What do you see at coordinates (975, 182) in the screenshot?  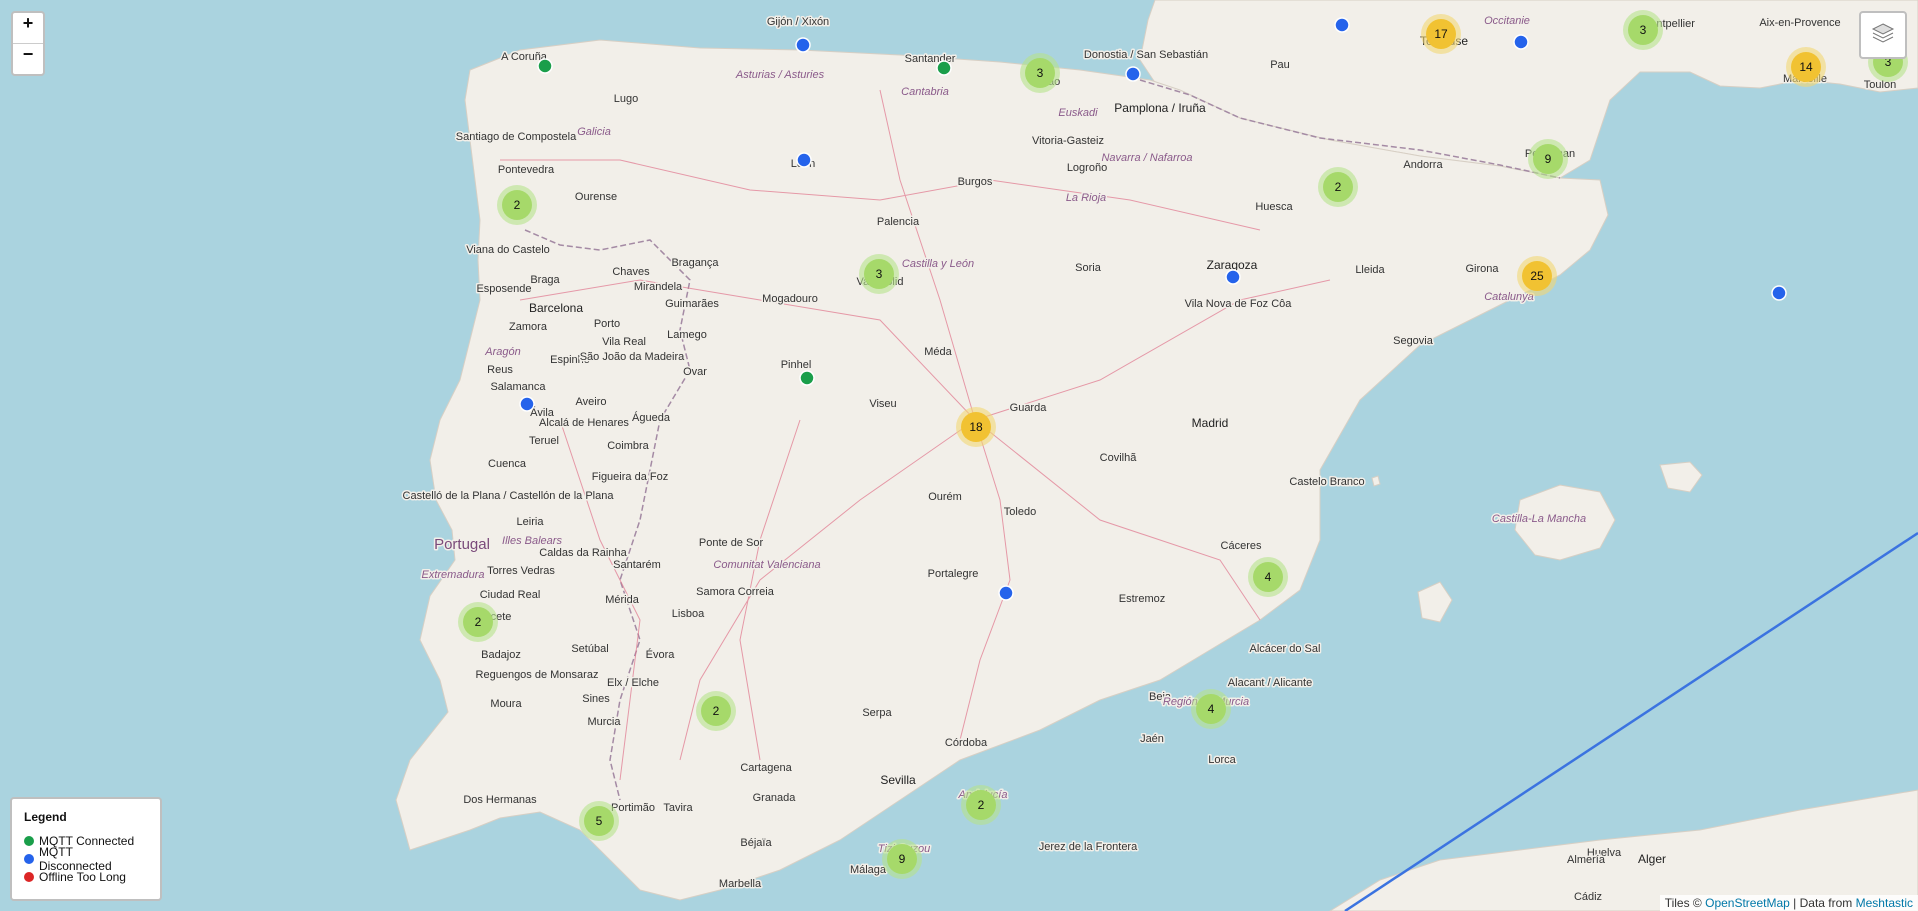 I see `place-label: Burgos` at bounding box center [975, 182].